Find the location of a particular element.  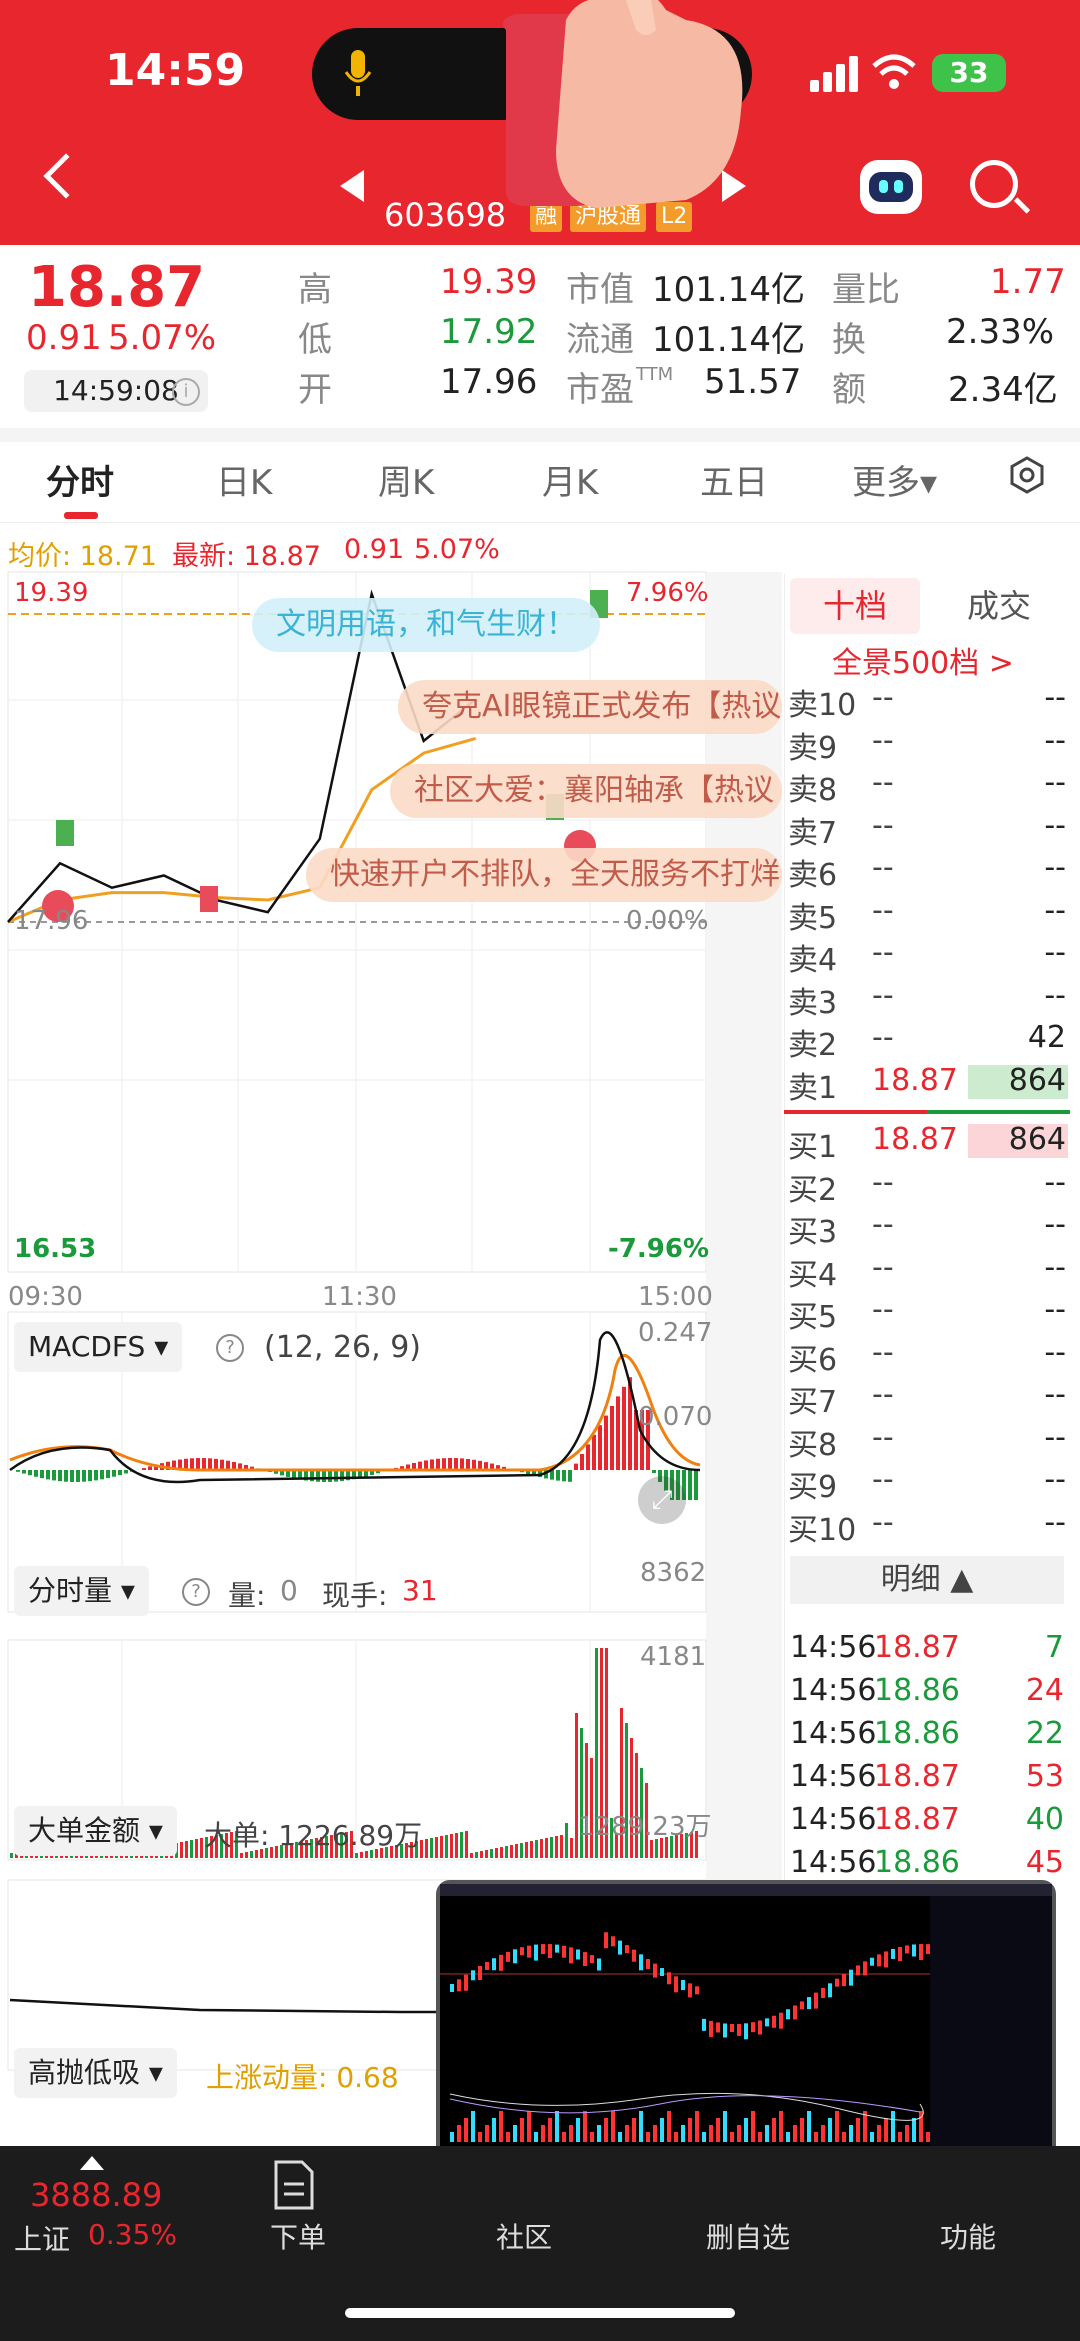

sell-level-row: 卖3 -- -- is located at coordinates (928, 999).